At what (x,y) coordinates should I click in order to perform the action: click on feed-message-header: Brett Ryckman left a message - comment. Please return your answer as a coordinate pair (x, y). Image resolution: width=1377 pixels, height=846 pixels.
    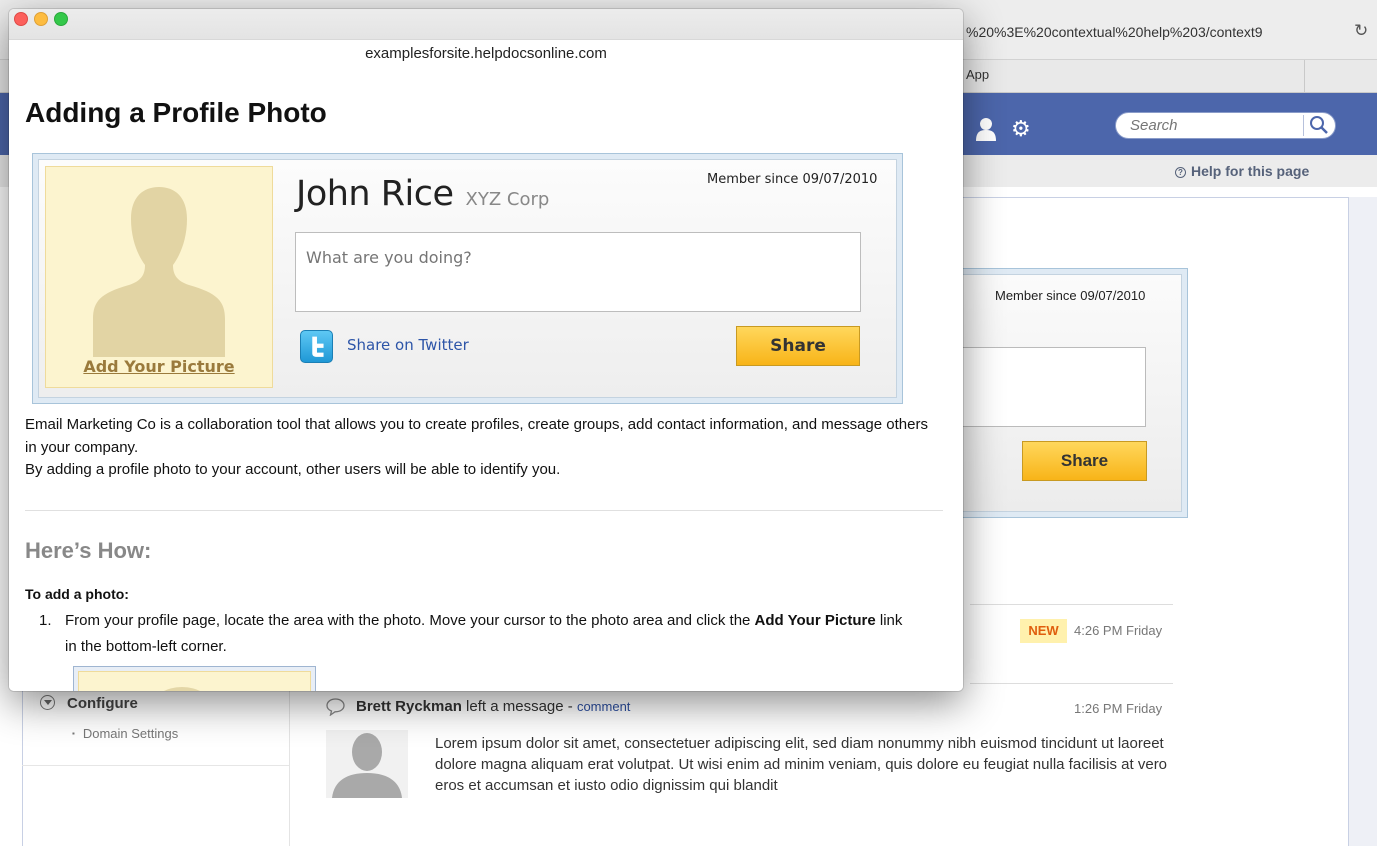
    Looking at the image, I should click on (493, 706).